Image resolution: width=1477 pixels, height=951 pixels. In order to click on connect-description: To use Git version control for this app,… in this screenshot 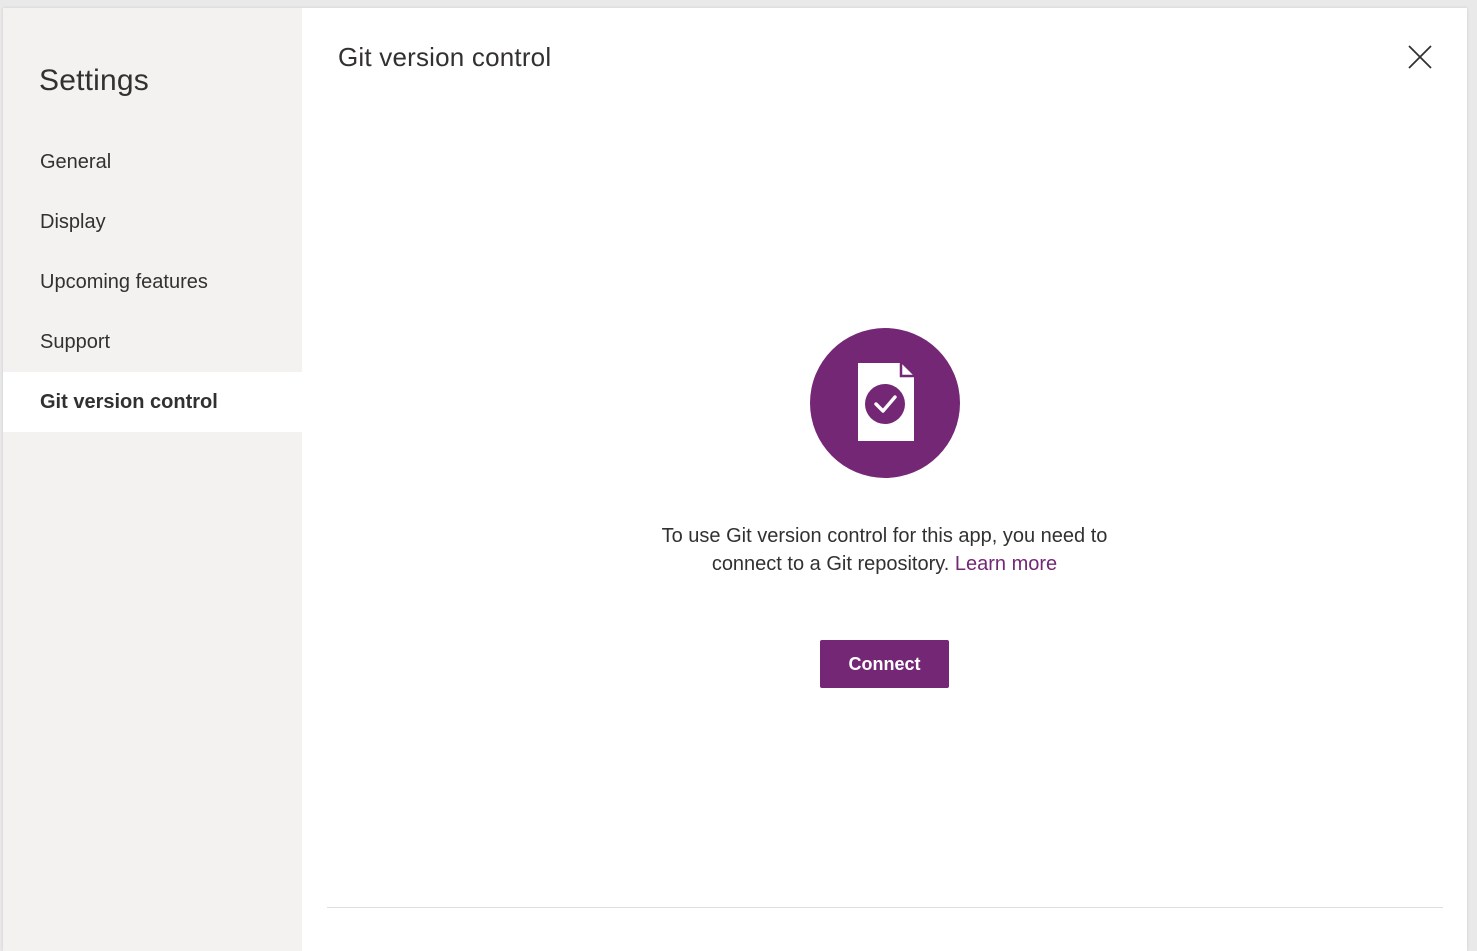, I will do `click(885, 550)`.